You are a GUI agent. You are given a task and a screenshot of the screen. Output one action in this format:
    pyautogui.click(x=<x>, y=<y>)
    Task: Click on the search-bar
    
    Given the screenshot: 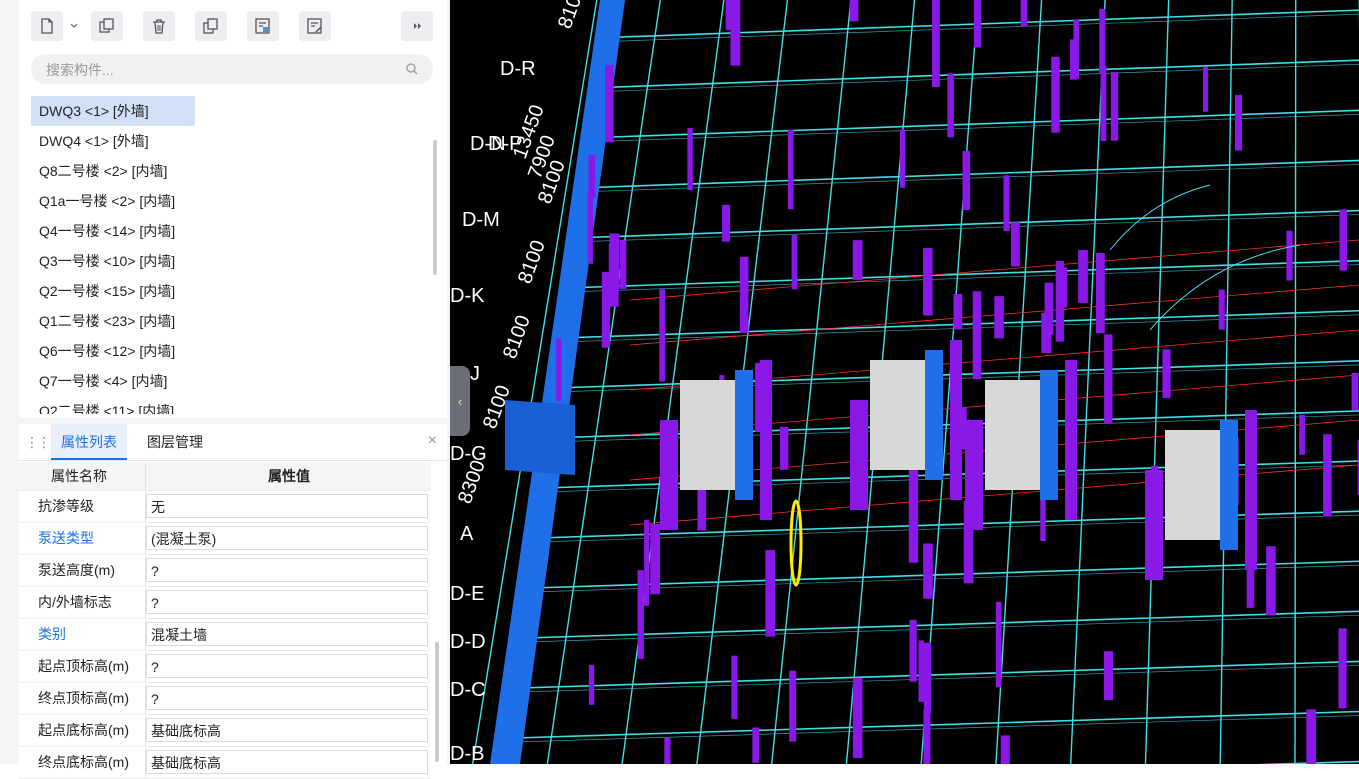 What is the action you would take?
    pyautogui.click(x=232, y=69)
    